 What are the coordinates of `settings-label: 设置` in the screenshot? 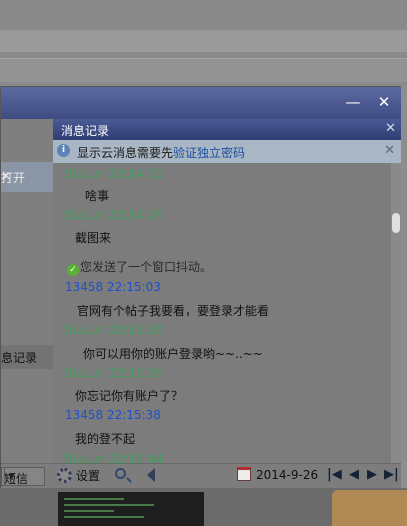 It's located at (88, 476).